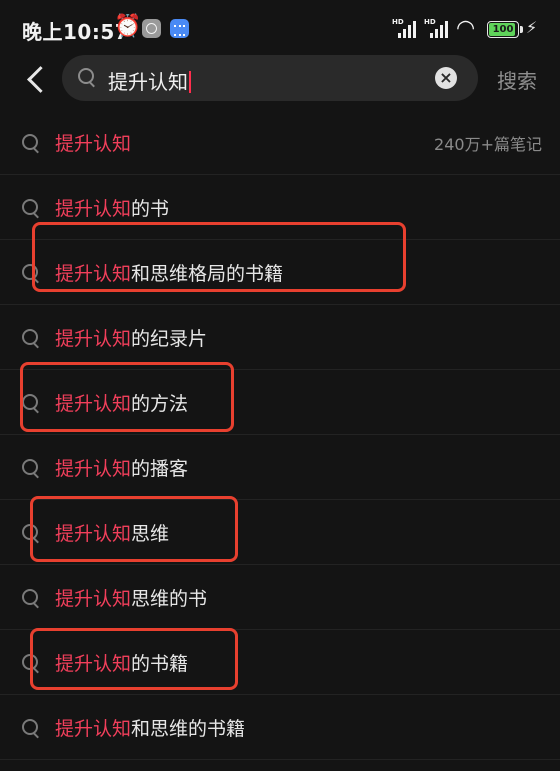 Image resolution: width=560 pixels, height=771 pixels. I want to click on wifi-icon: ◠, so click(466, 28).